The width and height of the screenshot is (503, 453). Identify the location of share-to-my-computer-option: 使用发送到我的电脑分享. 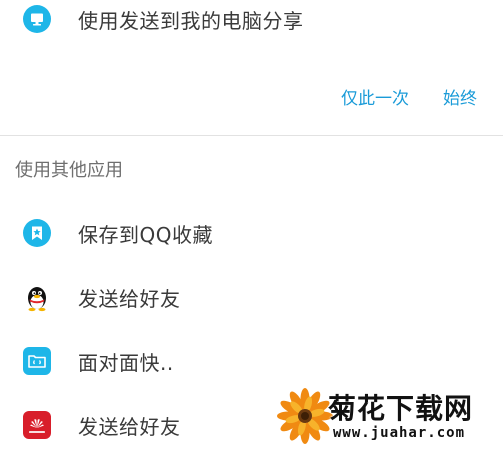
(251, 23).